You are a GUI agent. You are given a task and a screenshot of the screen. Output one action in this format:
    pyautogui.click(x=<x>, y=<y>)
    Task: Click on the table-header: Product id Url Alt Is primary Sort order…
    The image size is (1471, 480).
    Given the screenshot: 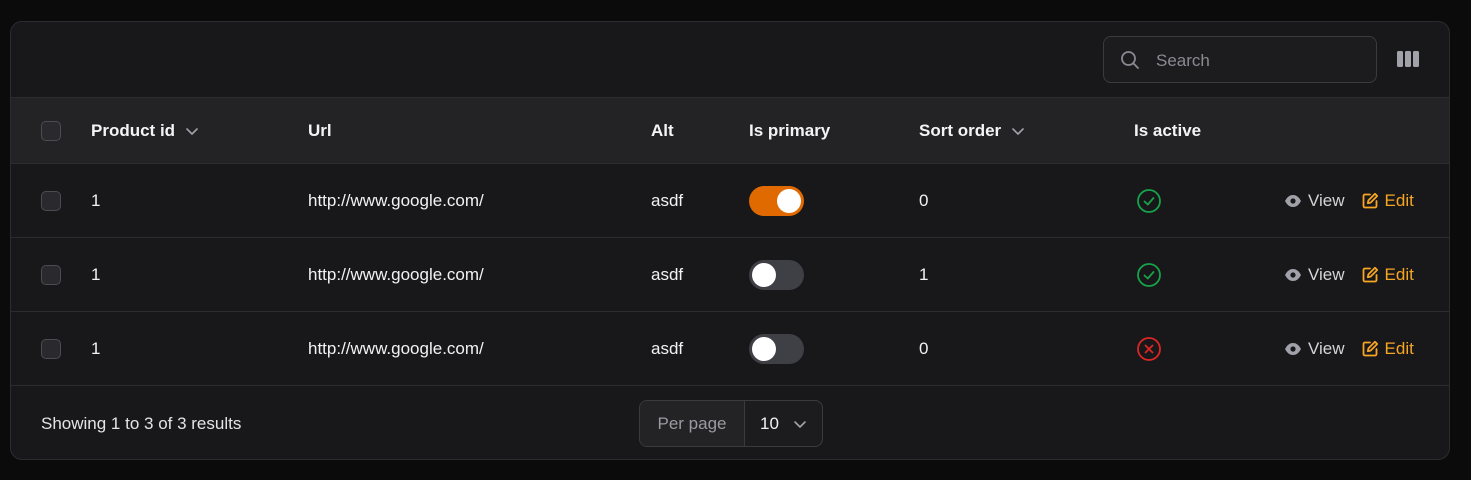 What is the action you would take?
    pyautogui.click(x=730, y=131)
    